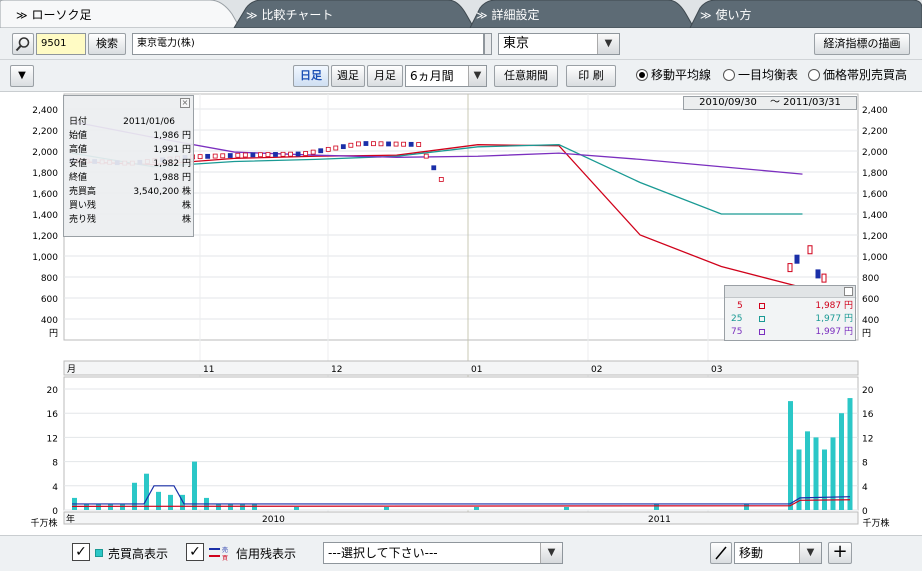 Image resolution: width=922 pixels, height=571 pixels. I want to click on minimize-icon, so click(848, 291).